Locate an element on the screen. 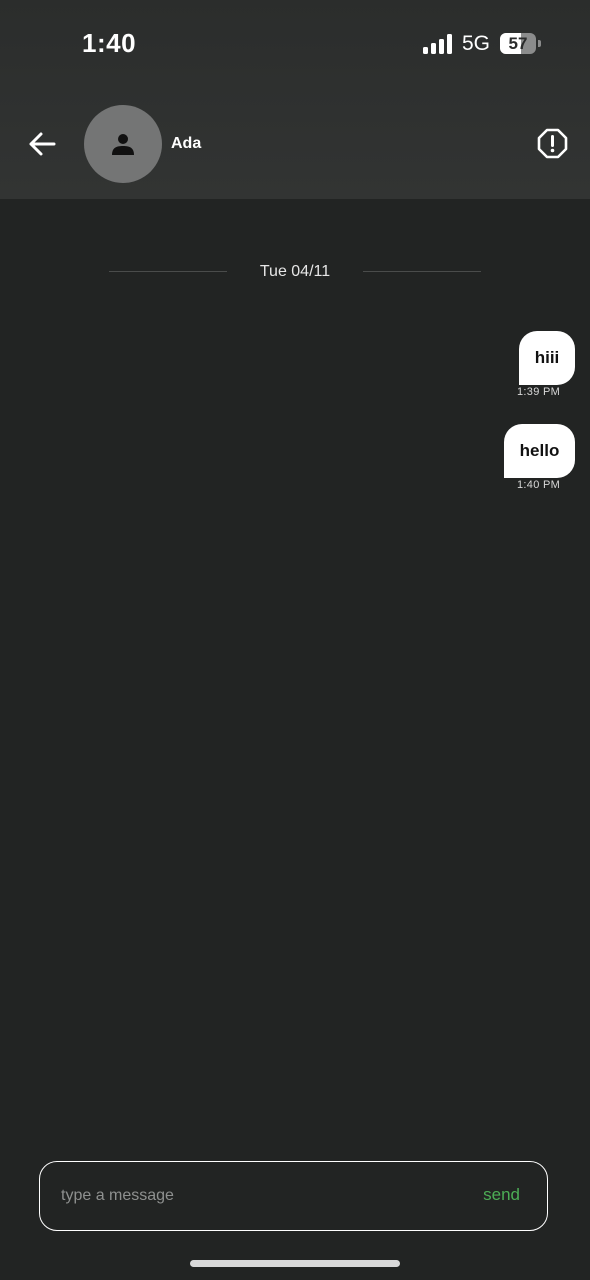  network-type: 5G is located at coordinates (476, 43).